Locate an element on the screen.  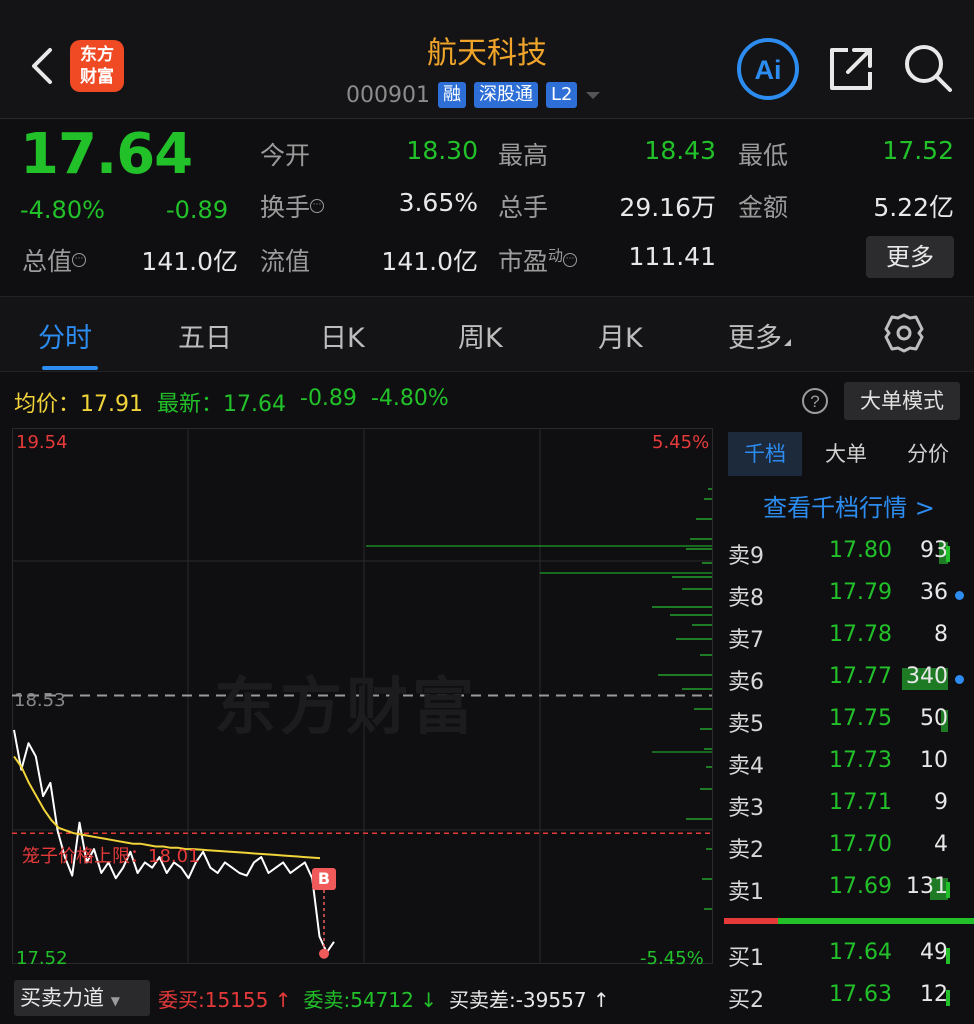
total-value: 141.0亿 is located at coordinates (189, 261).